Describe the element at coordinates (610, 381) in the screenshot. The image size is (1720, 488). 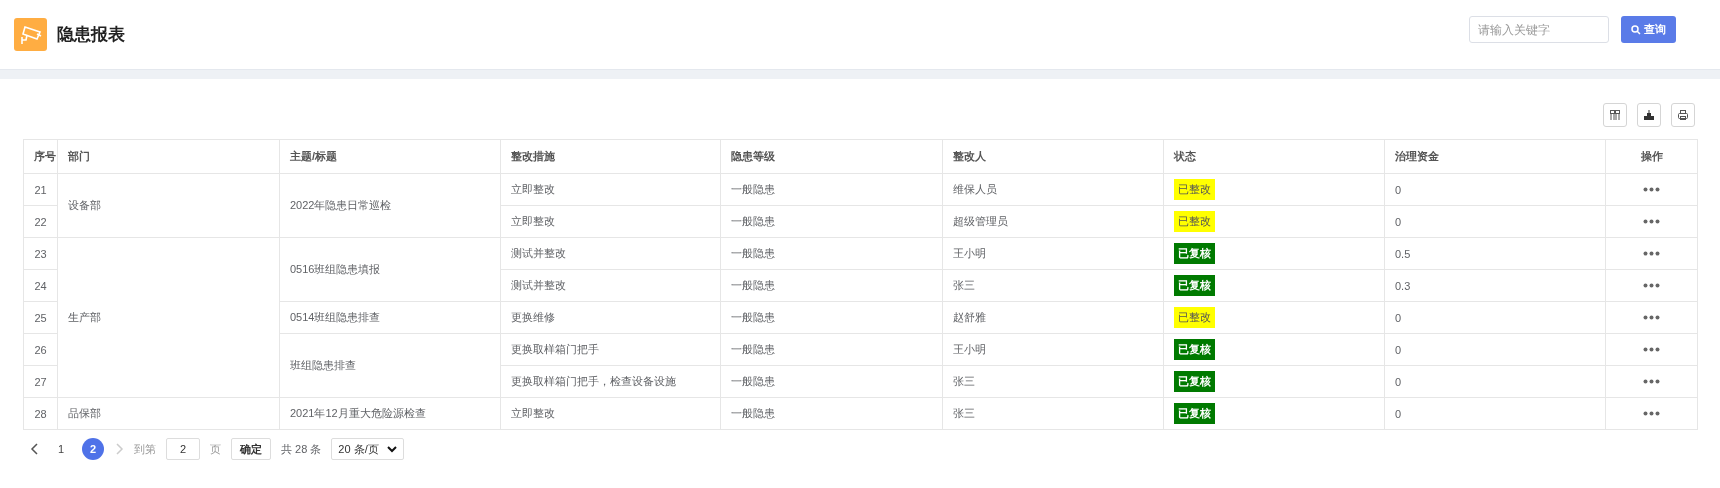
I see `table-cell: 更换取样箱门把手，检查设备设施` at that location.